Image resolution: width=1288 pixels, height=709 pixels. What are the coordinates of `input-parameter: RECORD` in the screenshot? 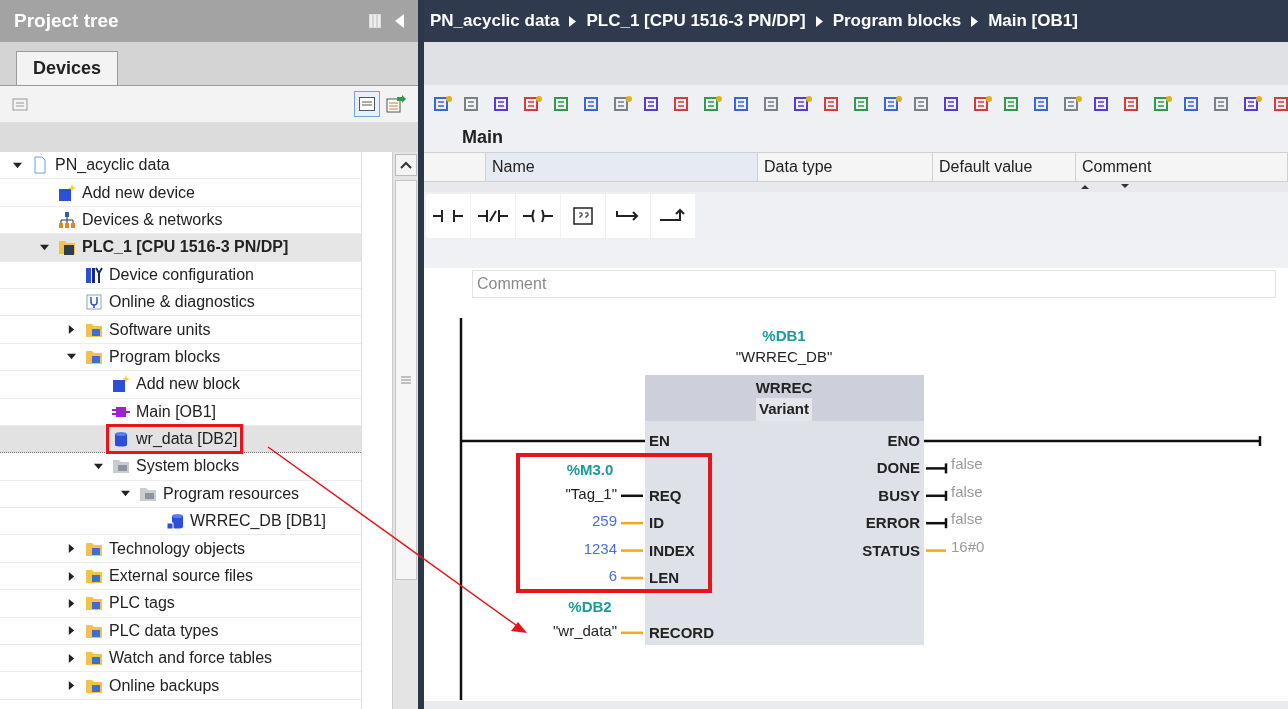 It's located at (681, 632).